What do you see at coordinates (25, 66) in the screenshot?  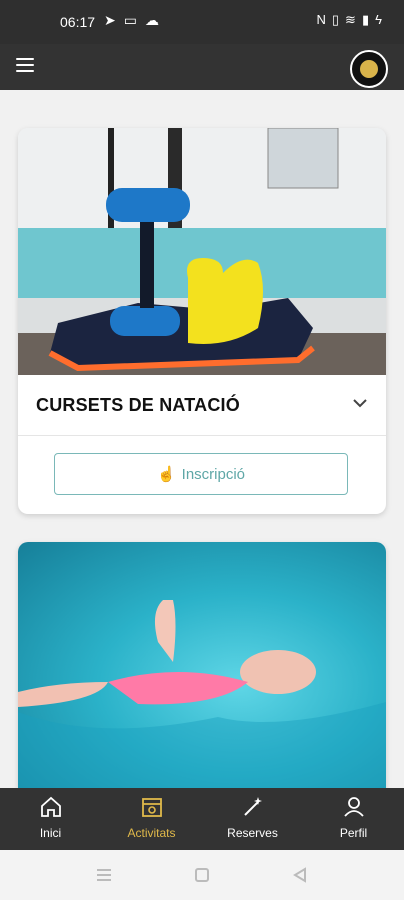 I see `hamburger-menu-icon` at bounding box center [25, 66].